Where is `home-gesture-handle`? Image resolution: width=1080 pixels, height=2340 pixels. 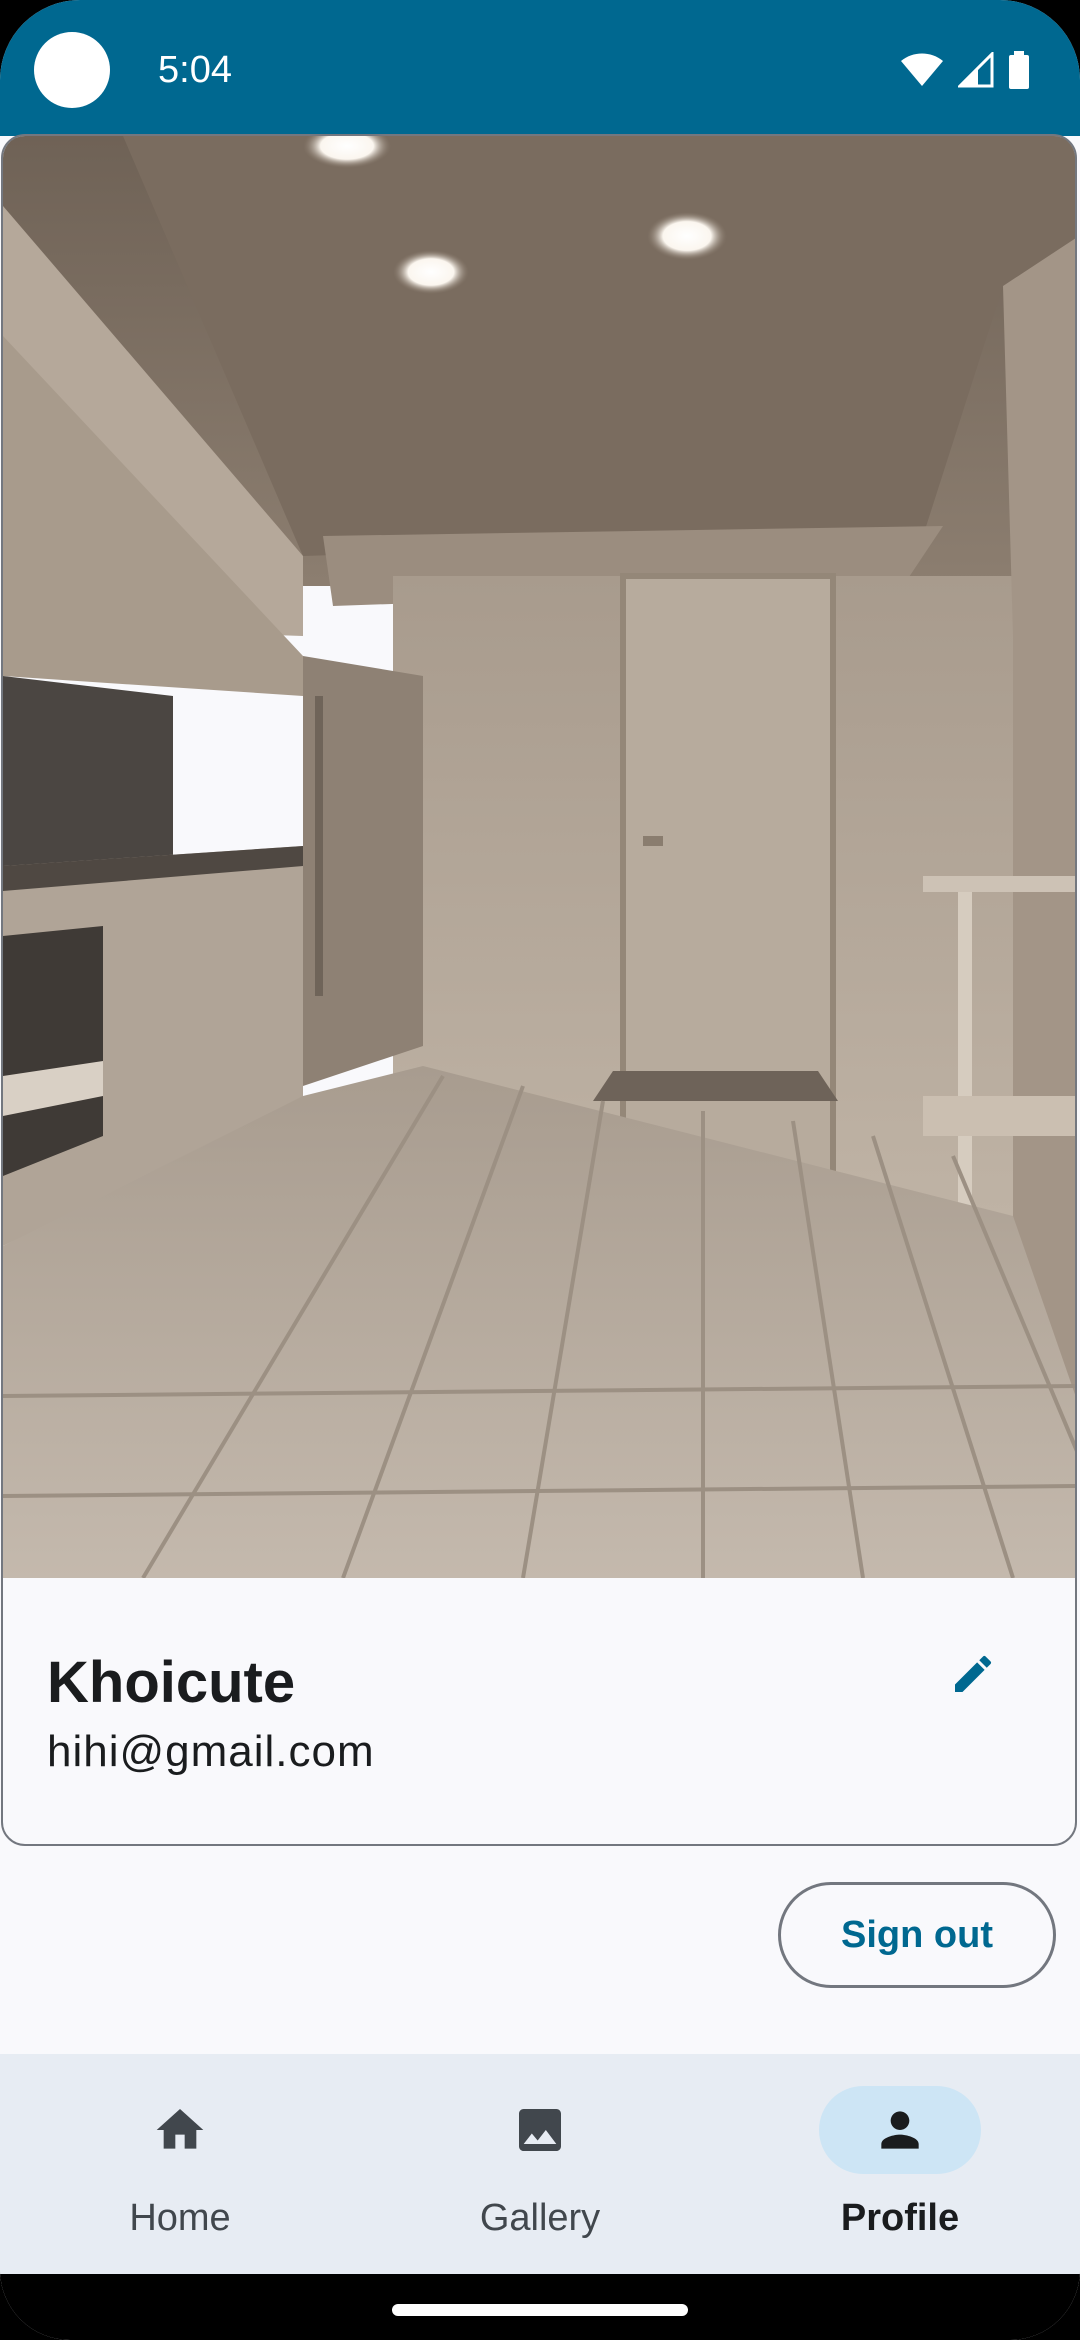
home-gesture-handle is located at coordinates (540, 2310).